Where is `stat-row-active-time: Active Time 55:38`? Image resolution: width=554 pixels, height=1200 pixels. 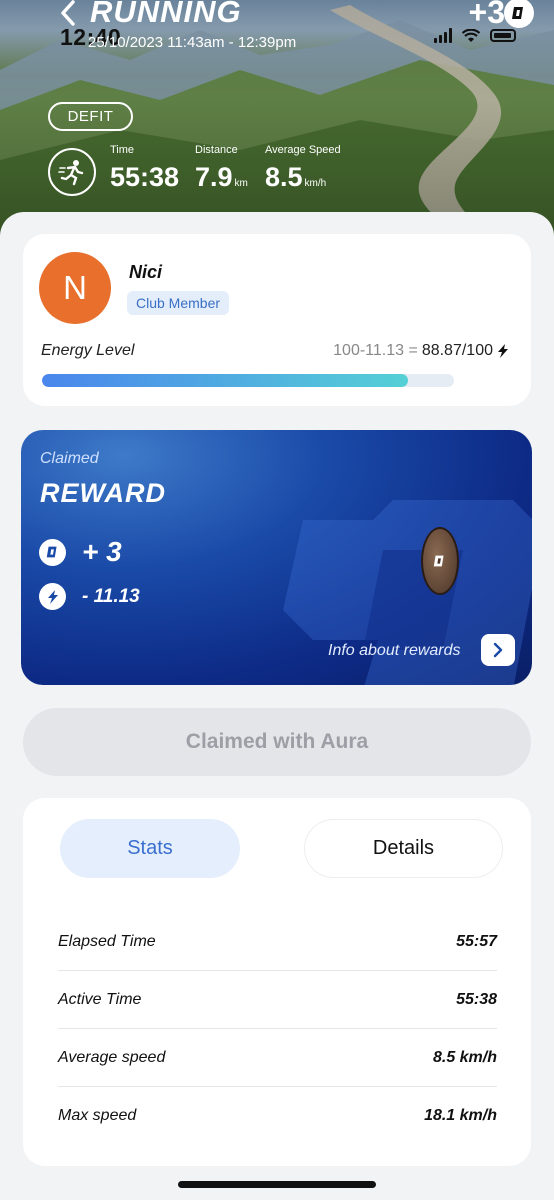 stat-row-active-time: Active Time 55:38 is located at coordinates (277, 1000).